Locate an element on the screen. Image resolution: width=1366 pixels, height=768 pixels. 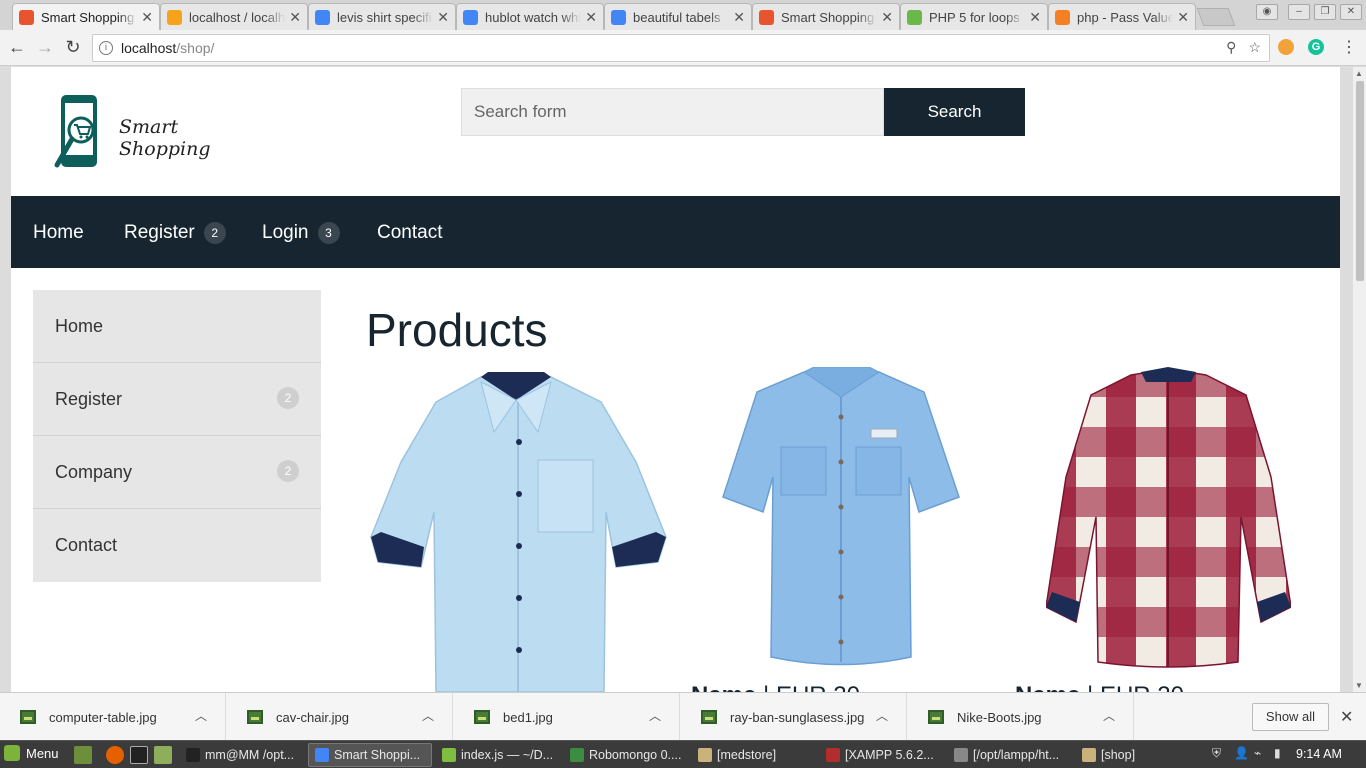
address-bar: i localhost/shop/ ⚲ ☆ is located at coordinates (681, 48).